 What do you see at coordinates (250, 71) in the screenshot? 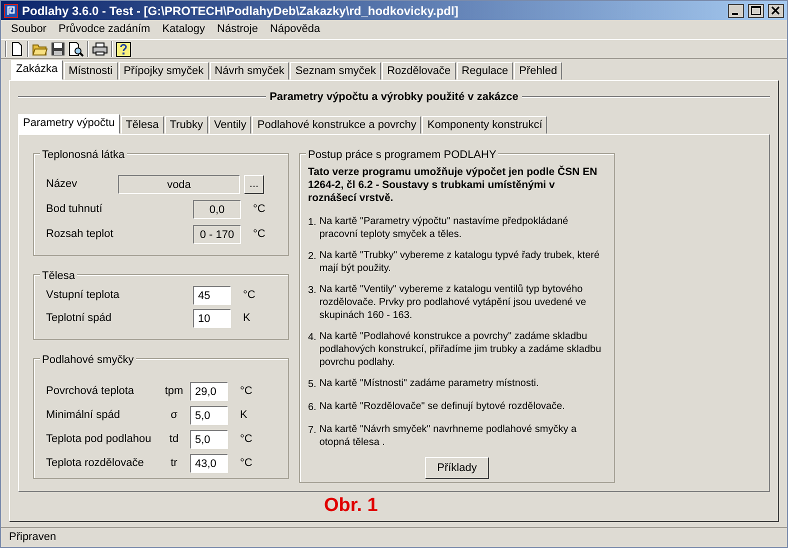
I see `tab: Návrh smyček` at bounding box center [250, 71].